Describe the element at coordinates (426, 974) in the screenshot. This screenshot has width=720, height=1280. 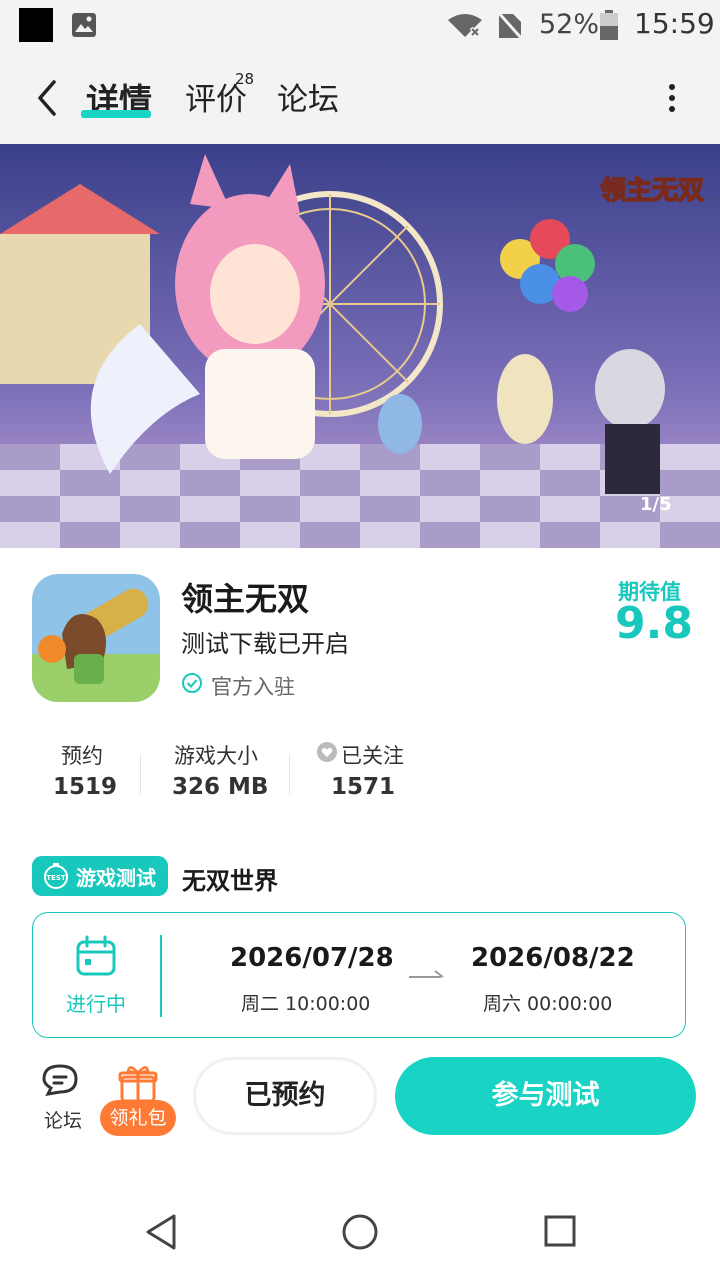
I see `arrow-right-icon` at that location.